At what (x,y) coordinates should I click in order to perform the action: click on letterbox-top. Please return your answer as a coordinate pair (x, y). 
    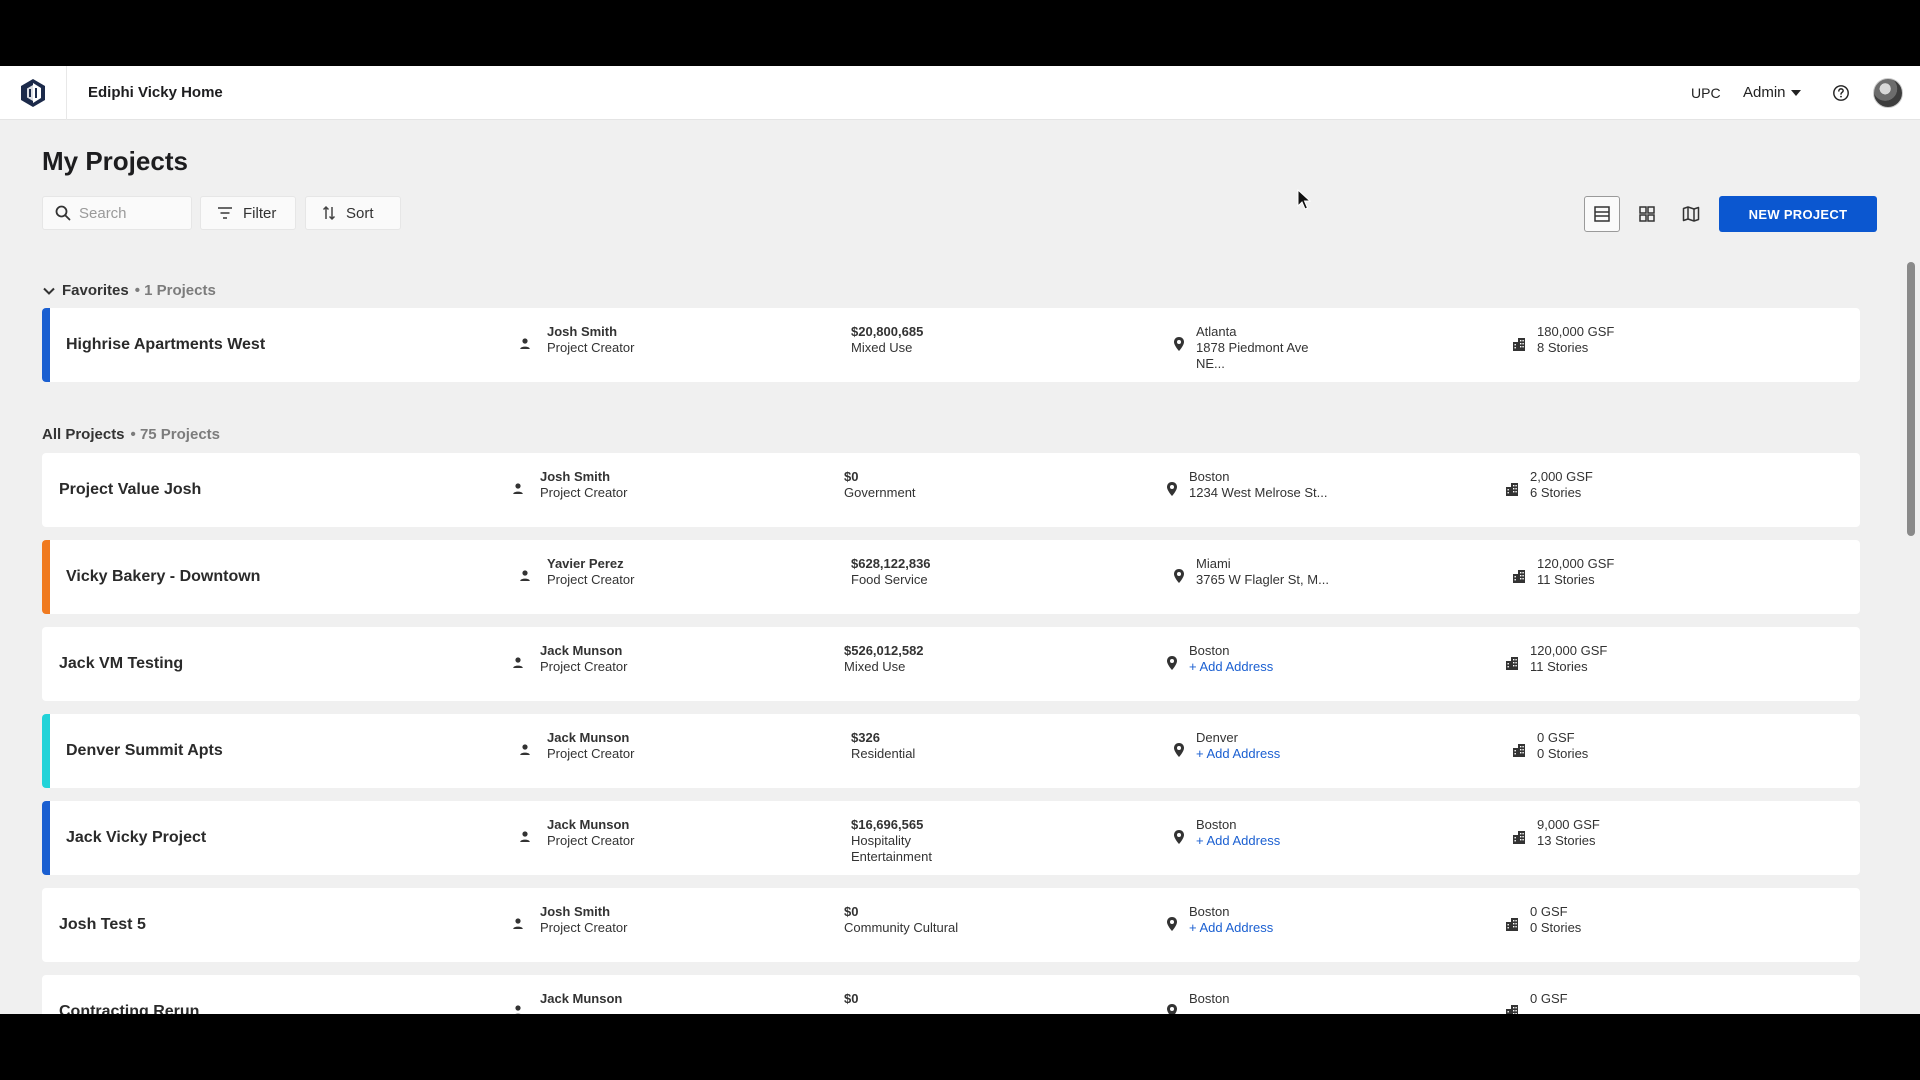
    Looking at the image, I should click on (960, 33).